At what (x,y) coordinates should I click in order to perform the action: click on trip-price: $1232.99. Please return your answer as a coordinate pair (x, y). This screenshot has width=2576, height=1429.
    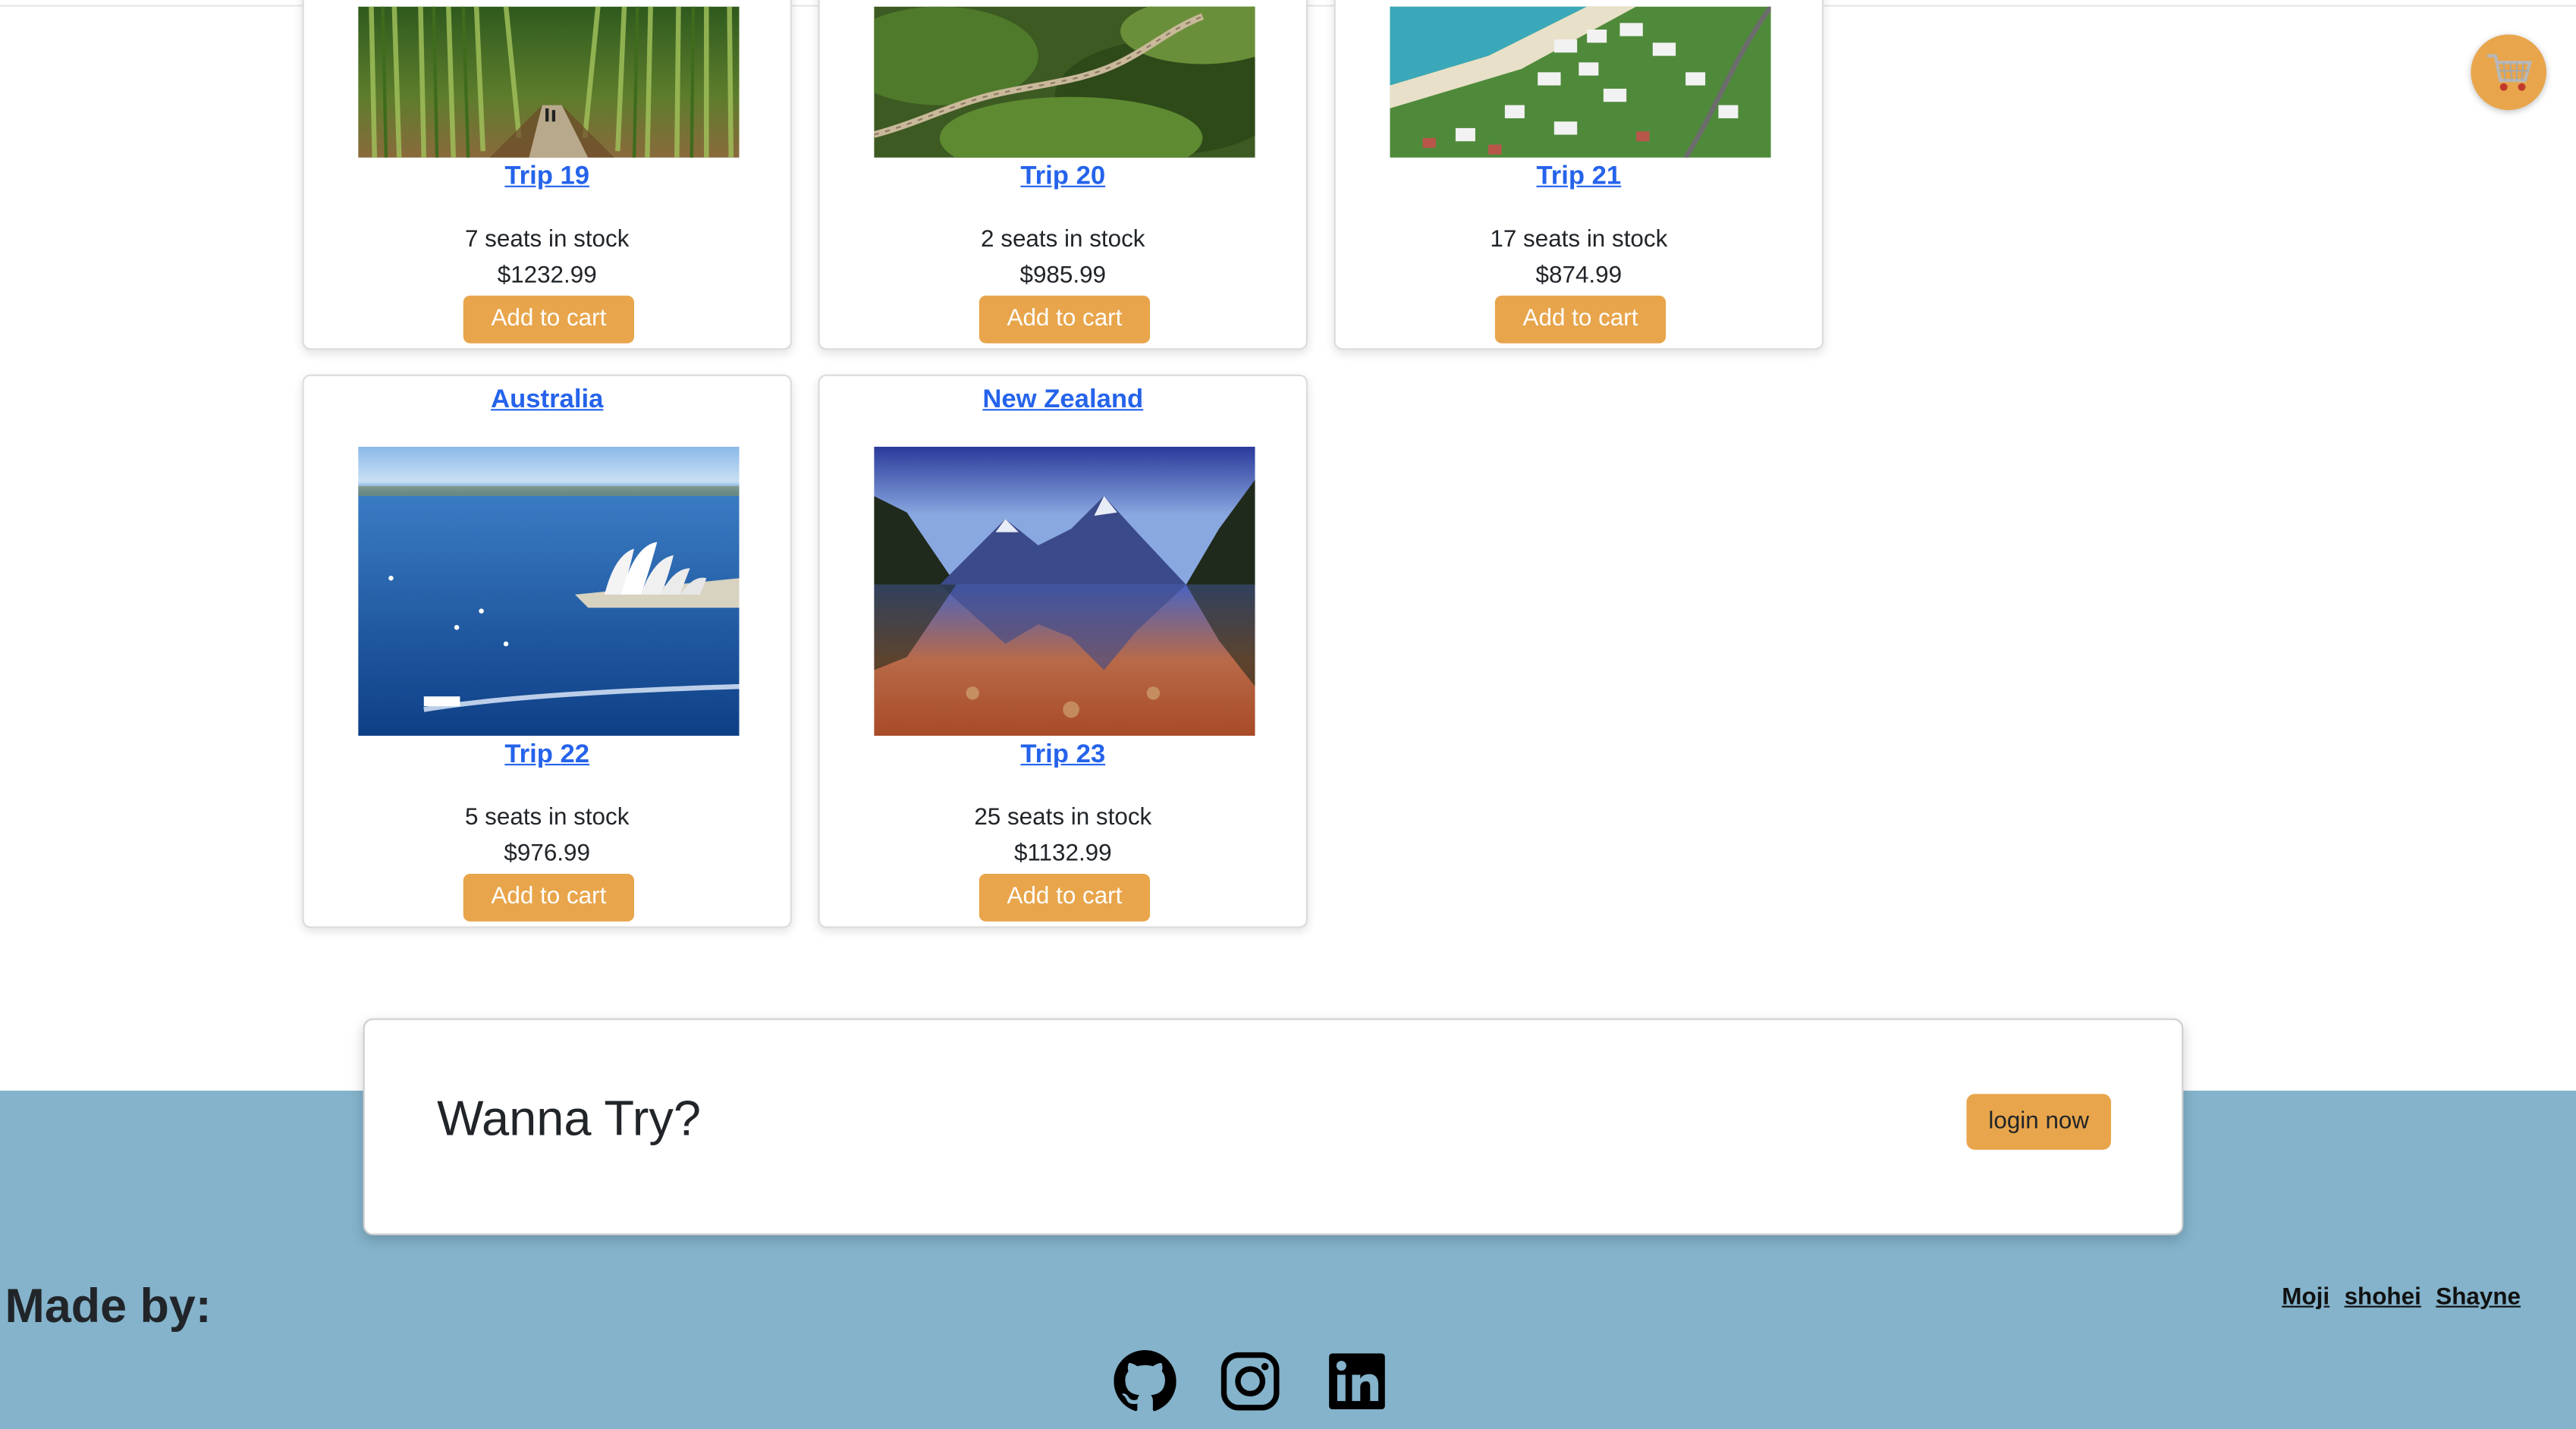
    Looking at the image, I should click on (547, 276).